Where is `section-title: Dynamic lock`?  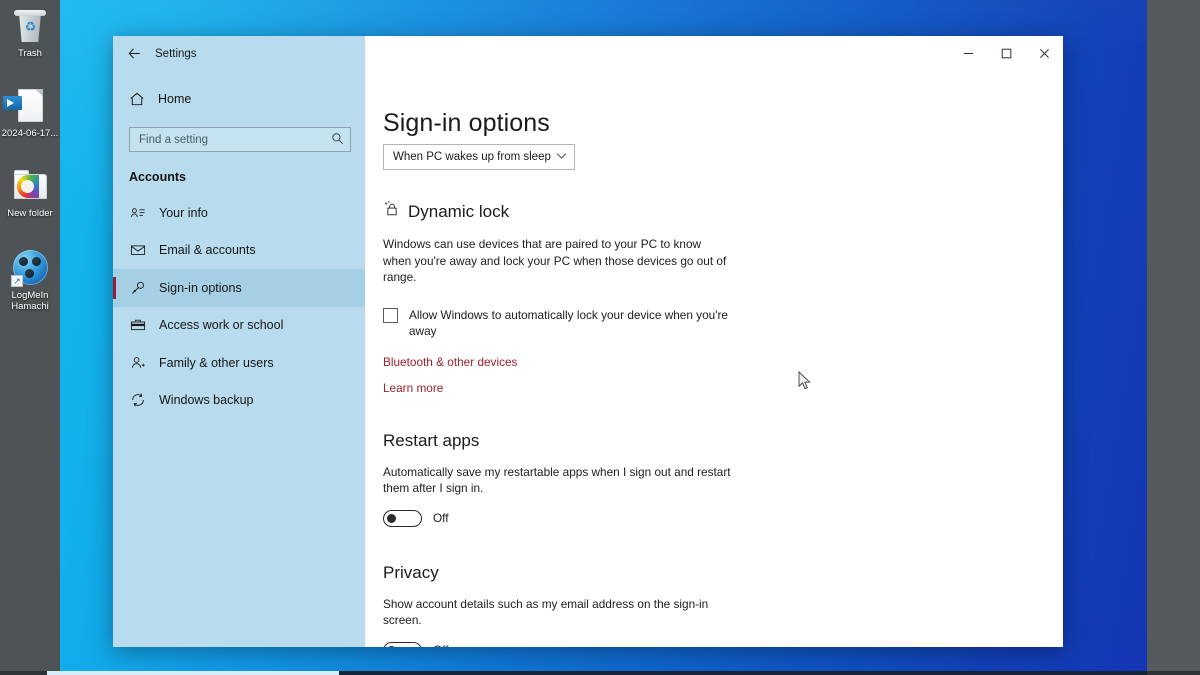 section-title: Dynamic lock is located at coordinates (459, 211).